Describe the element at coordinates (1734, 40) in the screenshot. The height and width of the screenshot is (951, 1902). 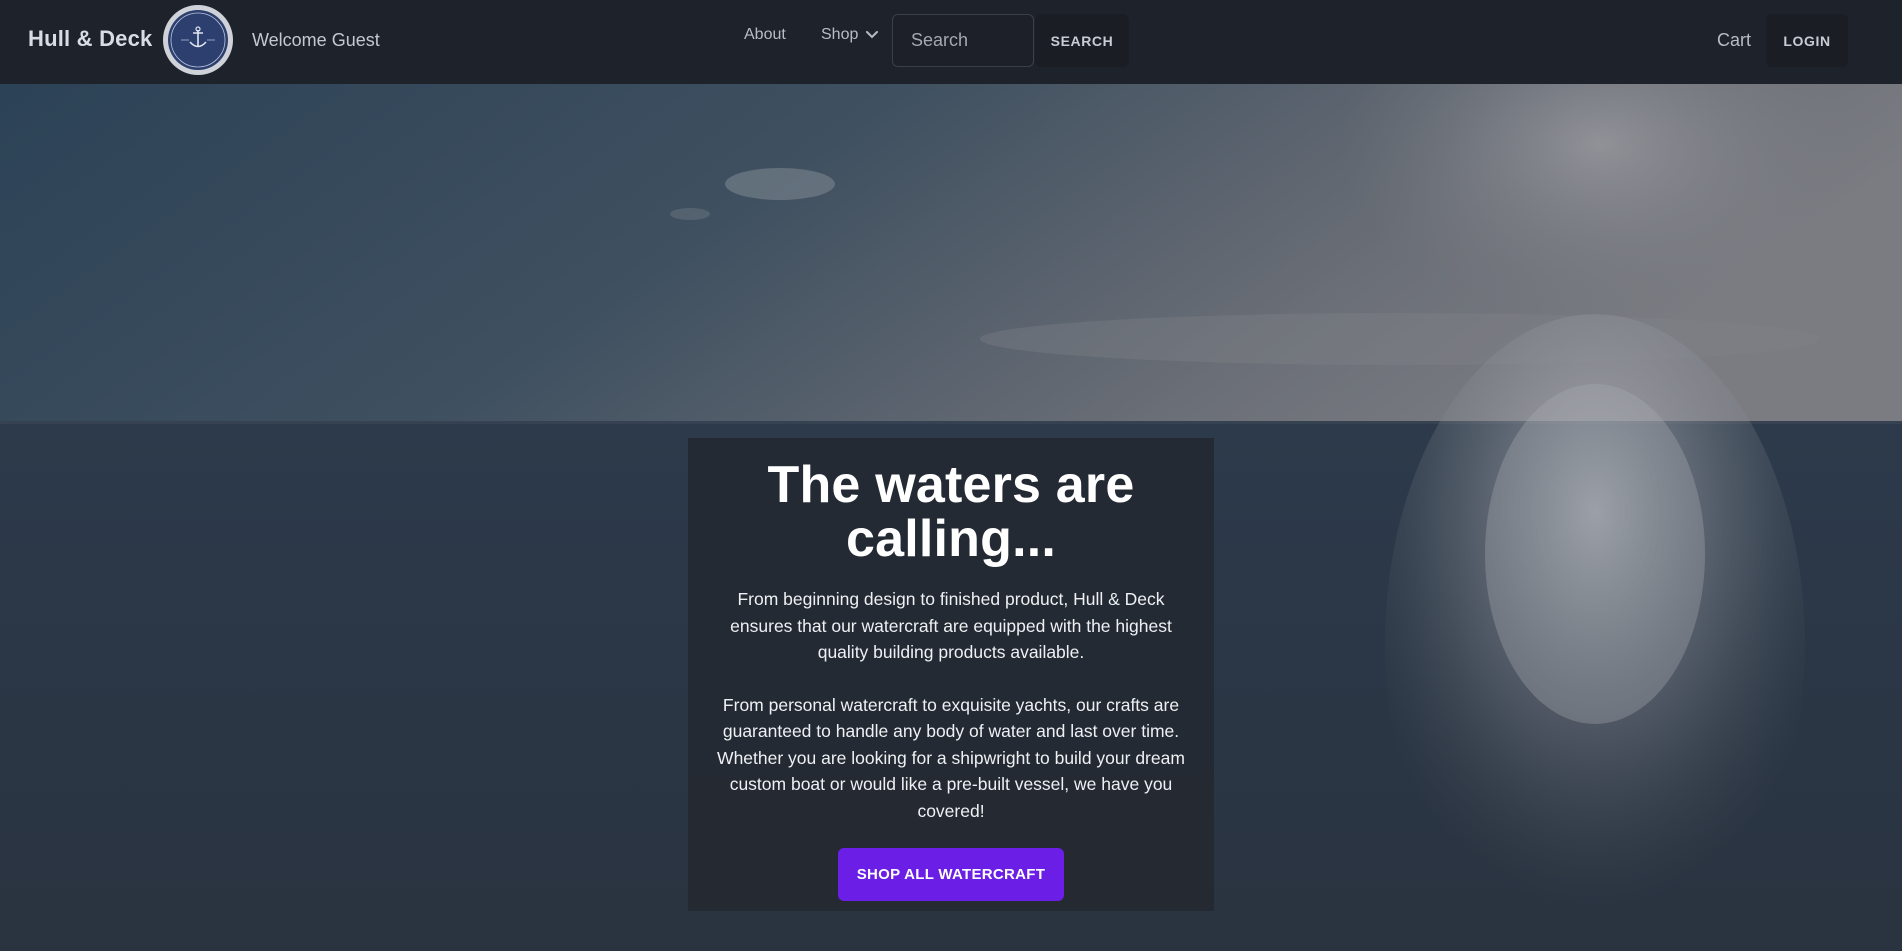
I see `cart-link: Cart` at that location.